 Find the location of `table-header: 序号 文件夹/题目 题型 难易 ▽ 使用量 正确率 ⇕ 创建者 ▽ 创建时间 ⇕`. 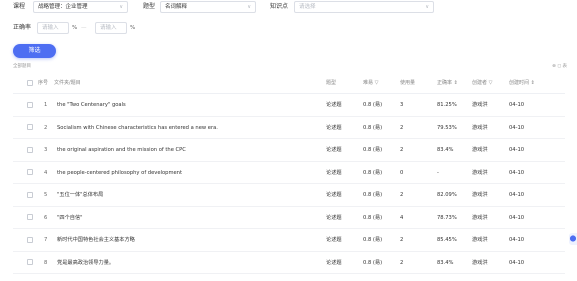

table-header: 序号 文件夹/题目 题型 难易 ▽ 使用量 正确率 ⇕ 创建者 ▽ 创建时间 ⇕ is located at coordinates (289, 83).